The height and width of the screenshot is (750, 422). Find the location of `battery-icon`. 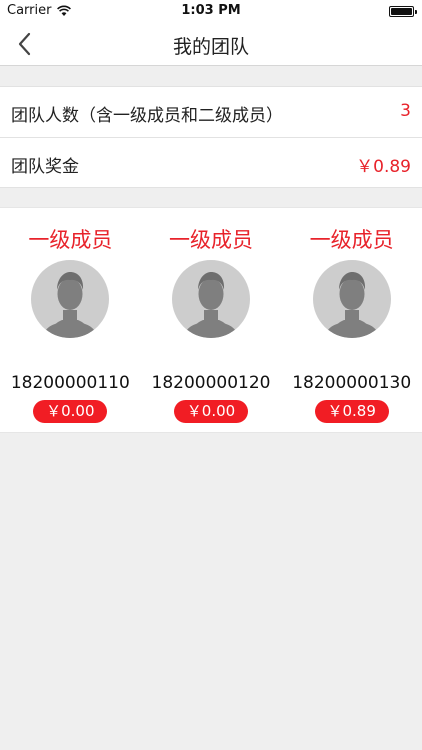

battery-icon is located at coordinates (403, 11).